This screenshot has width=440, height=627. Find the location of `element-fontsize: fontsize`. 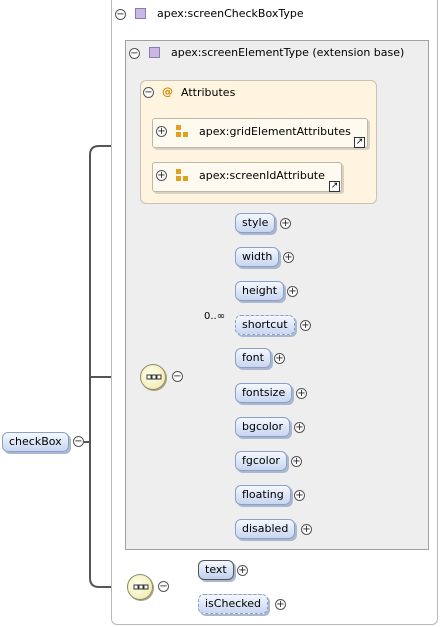

element-fontsize: fontsize is located at coordinates (264, 393).